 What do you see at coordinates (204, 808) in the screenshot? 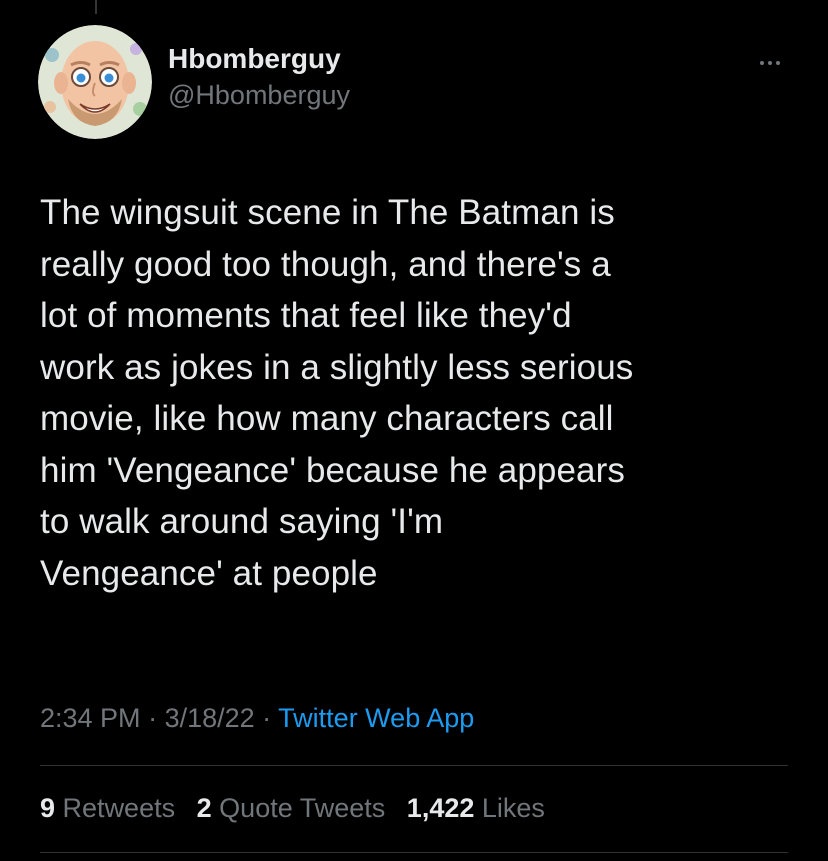
I see `quote-tweets-count: 2` at bounding box center [204, 808].